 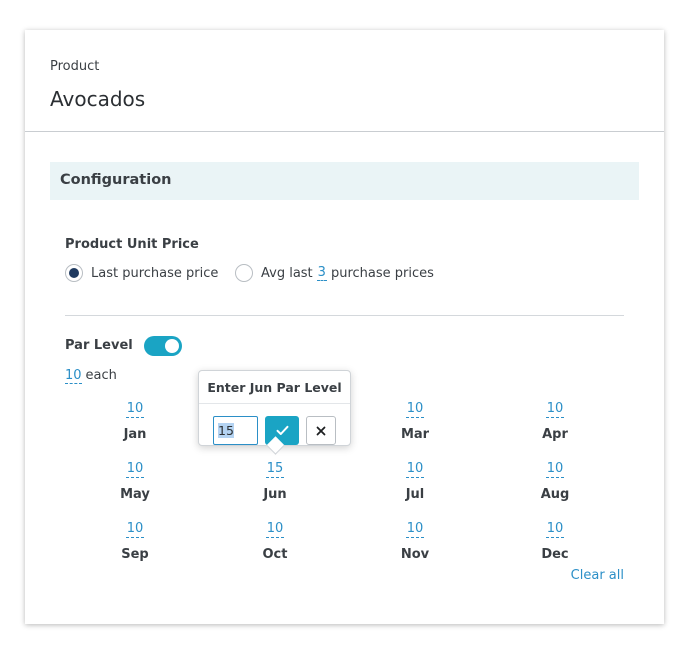 I want to click on month-cell-sep: 10 Sep, so click(x=135, y=539).